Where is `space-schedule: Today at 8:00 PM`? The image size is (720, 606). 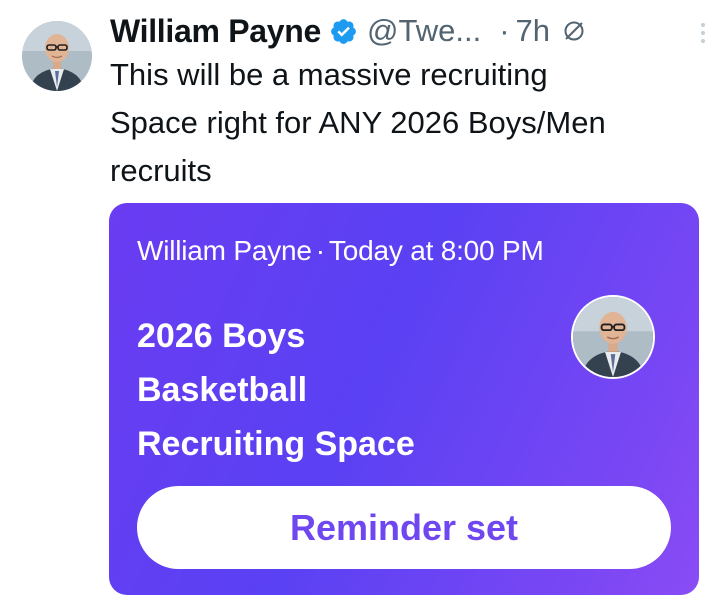 space-schedule: Today at 8:00 PM is located at coordinates (436, 250).